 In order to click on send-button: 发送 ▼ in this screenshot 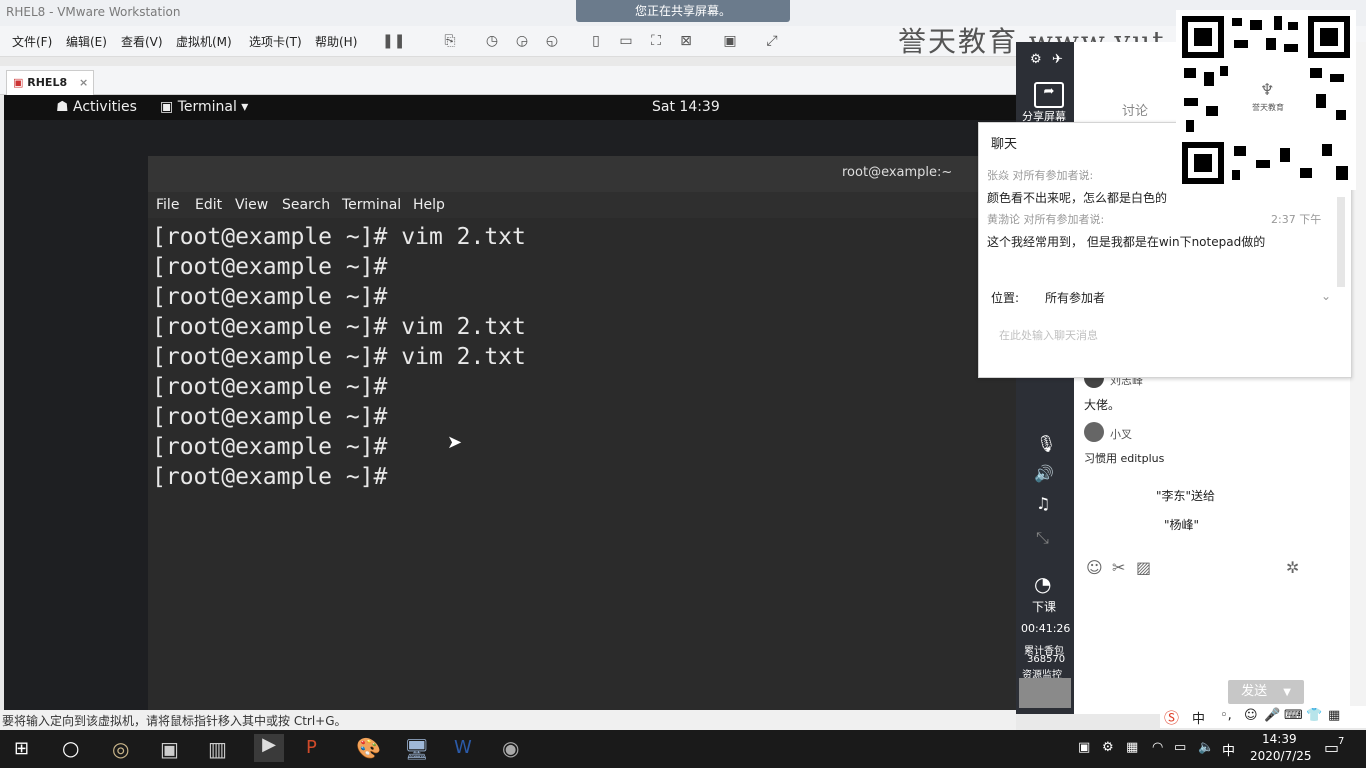, I will do `click(1266, 692)`.